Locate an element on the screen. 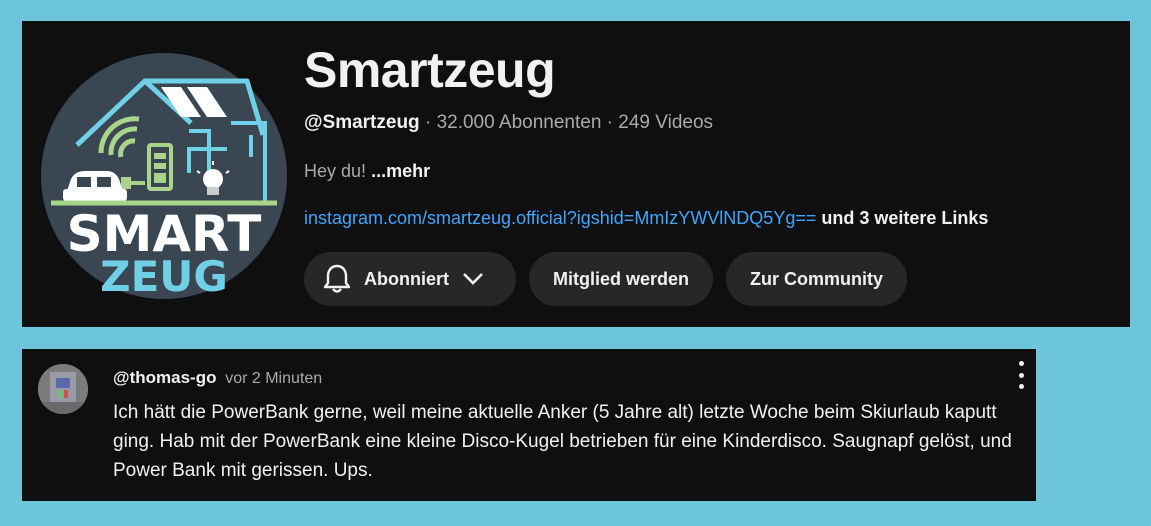 Image resolution: width=1151 pixels, height=526 pixels. comment-author: @thomas-go is located at coordinates (164, 377).